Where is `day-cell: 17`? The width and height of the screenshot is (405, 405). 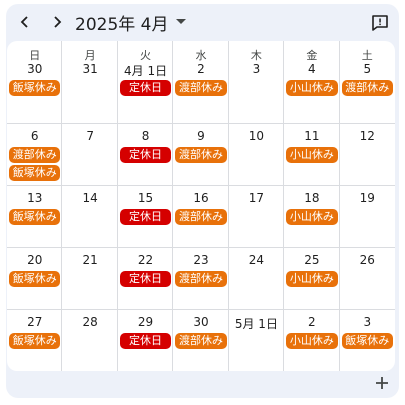
day-cell: 17 is located at coordinates (256, 216).